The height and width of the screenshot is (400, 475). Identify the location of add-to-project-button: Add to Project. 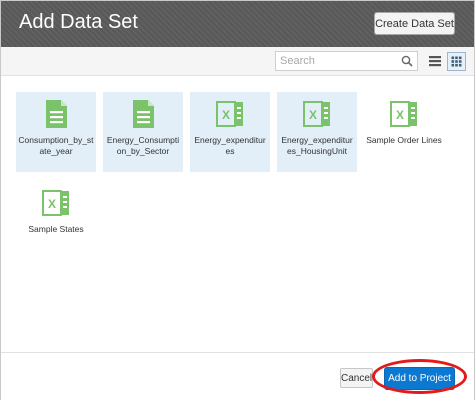
(419, 378).